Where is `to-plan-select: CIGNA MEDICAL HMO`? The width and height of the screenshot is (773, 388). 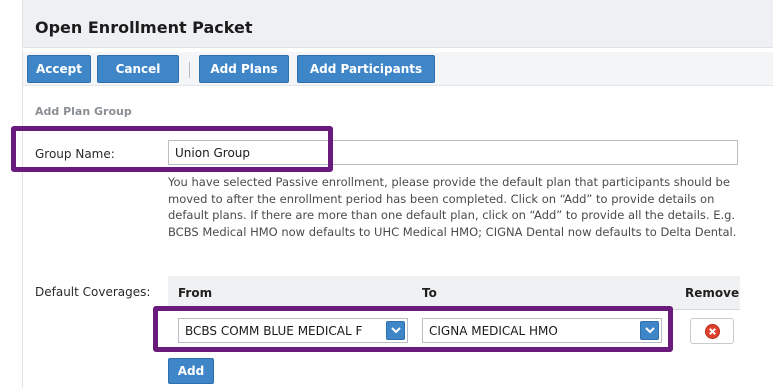 to-plan-select: CIGNA MEDICAL HMO is located at coordinates (542, 330).